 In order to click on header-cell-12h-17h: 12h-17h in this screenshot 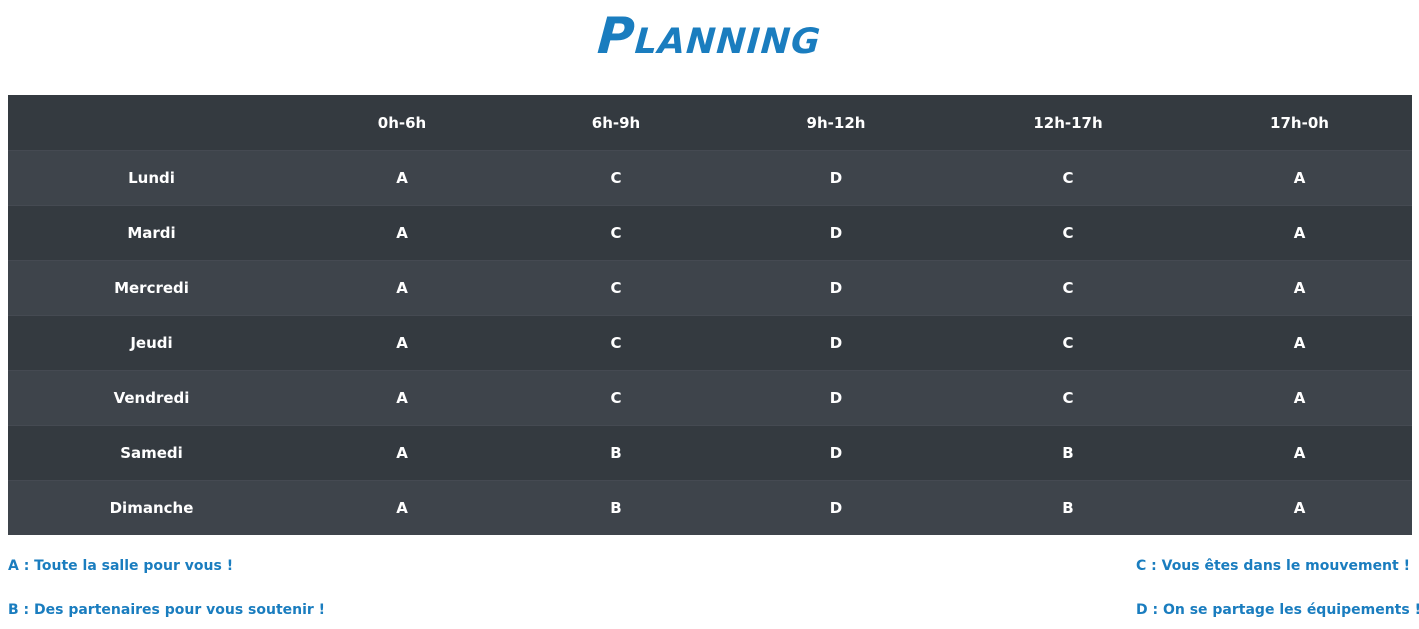, I will do `click(1068, 123)`.